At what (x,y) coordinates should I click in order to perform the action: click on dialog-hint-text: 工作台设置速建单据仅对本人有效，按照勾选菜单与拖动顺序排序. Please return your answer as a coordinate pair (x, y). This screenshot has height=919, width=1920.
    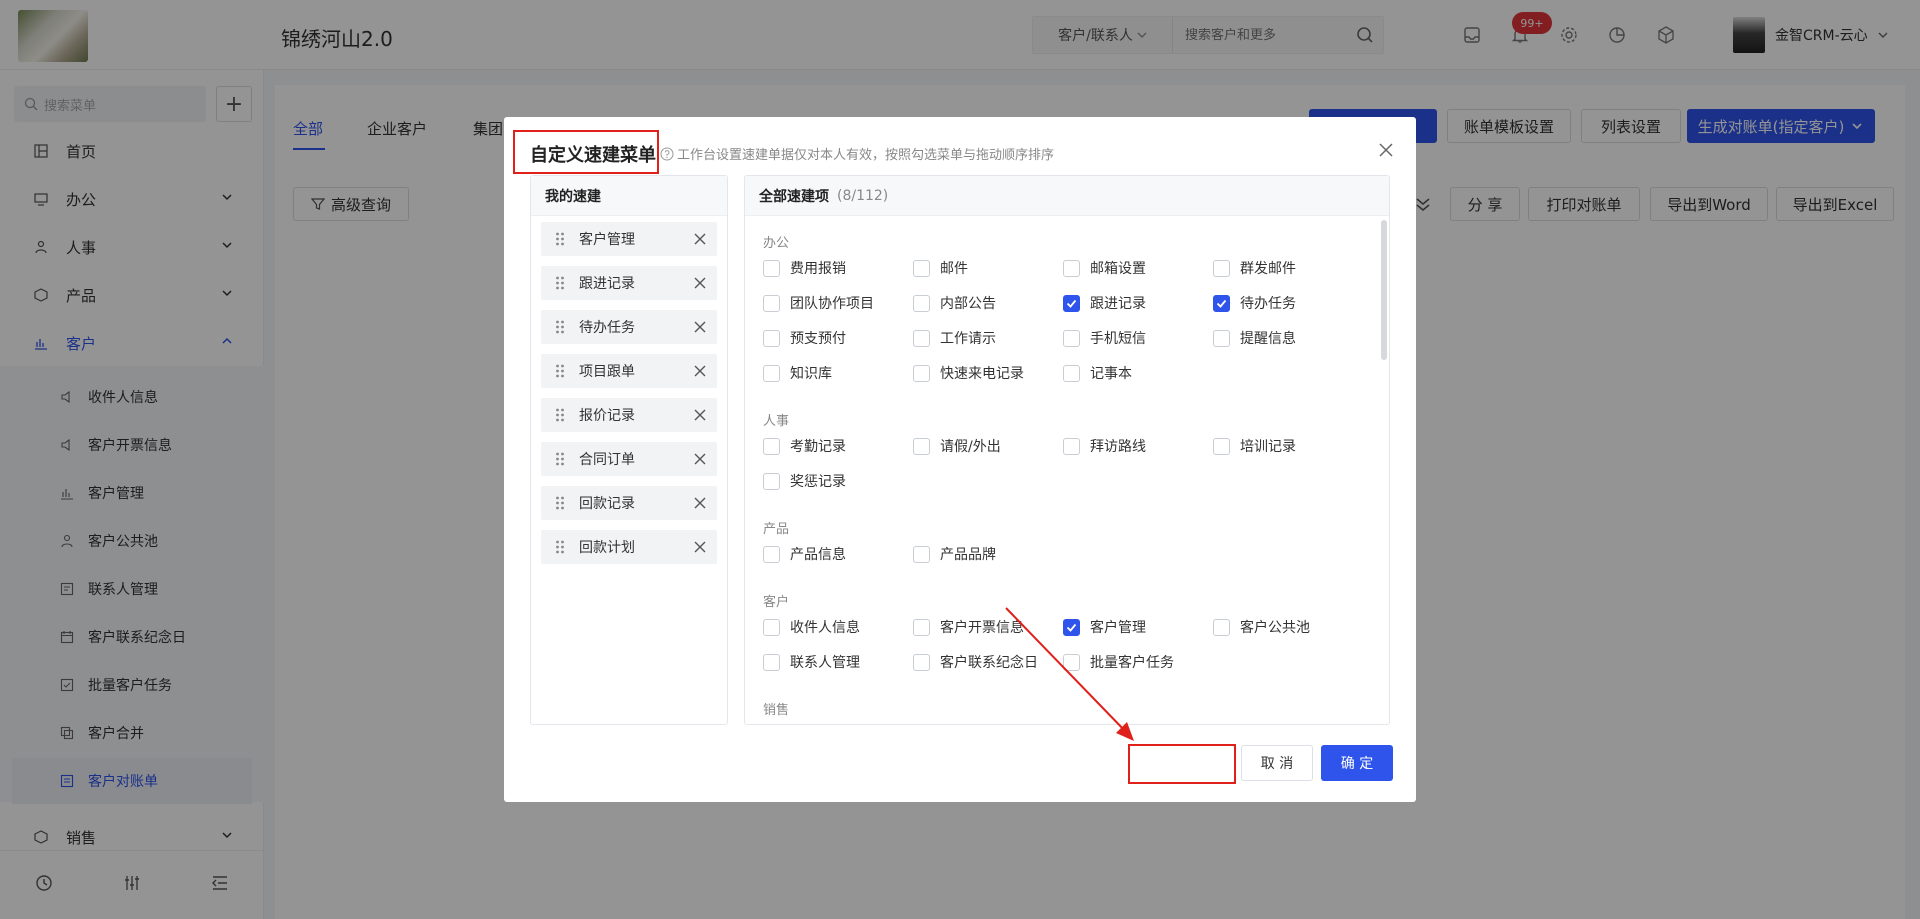
    Looking at the image, I should click on (866, 155).